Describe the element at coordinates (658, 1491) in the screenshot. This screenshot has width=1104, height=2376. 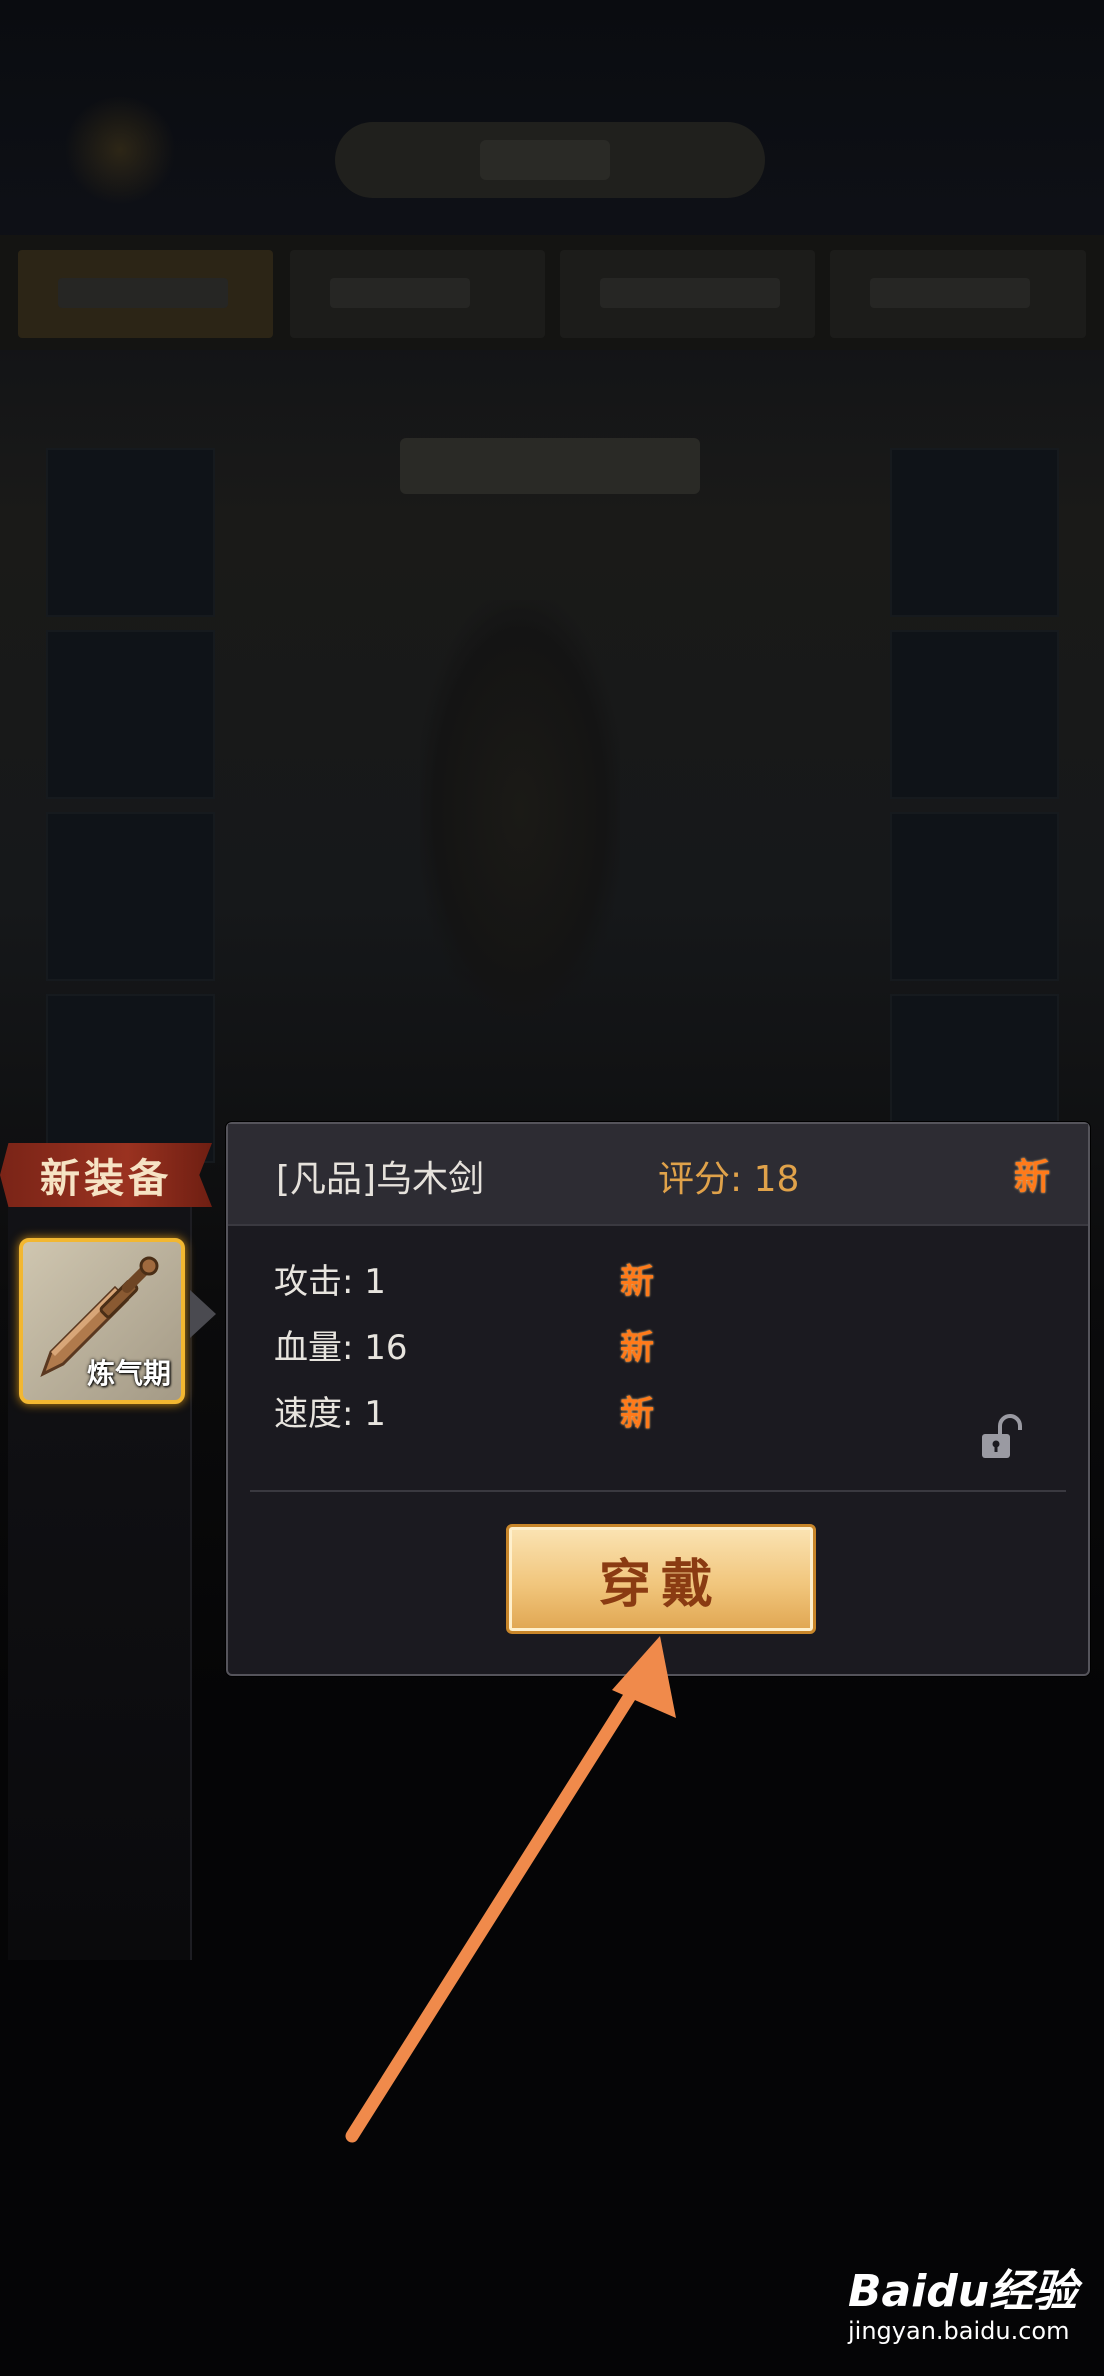
I see `panel-divider` at that location.